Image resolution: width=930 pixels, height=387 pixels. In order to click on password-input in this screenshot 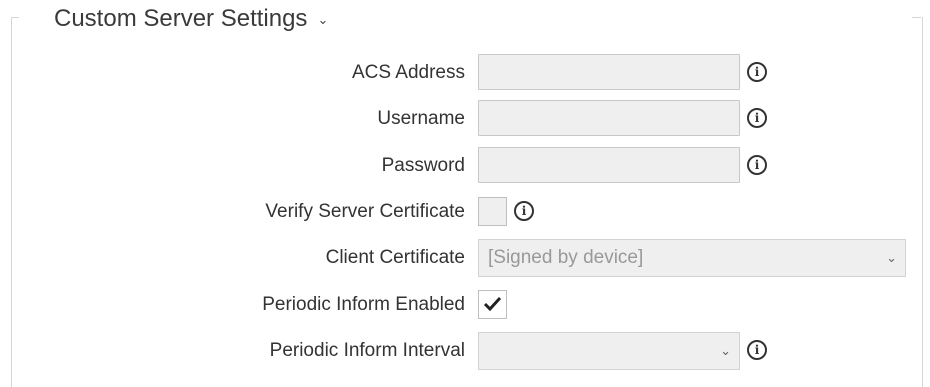, I will do `click(609, 165)`.